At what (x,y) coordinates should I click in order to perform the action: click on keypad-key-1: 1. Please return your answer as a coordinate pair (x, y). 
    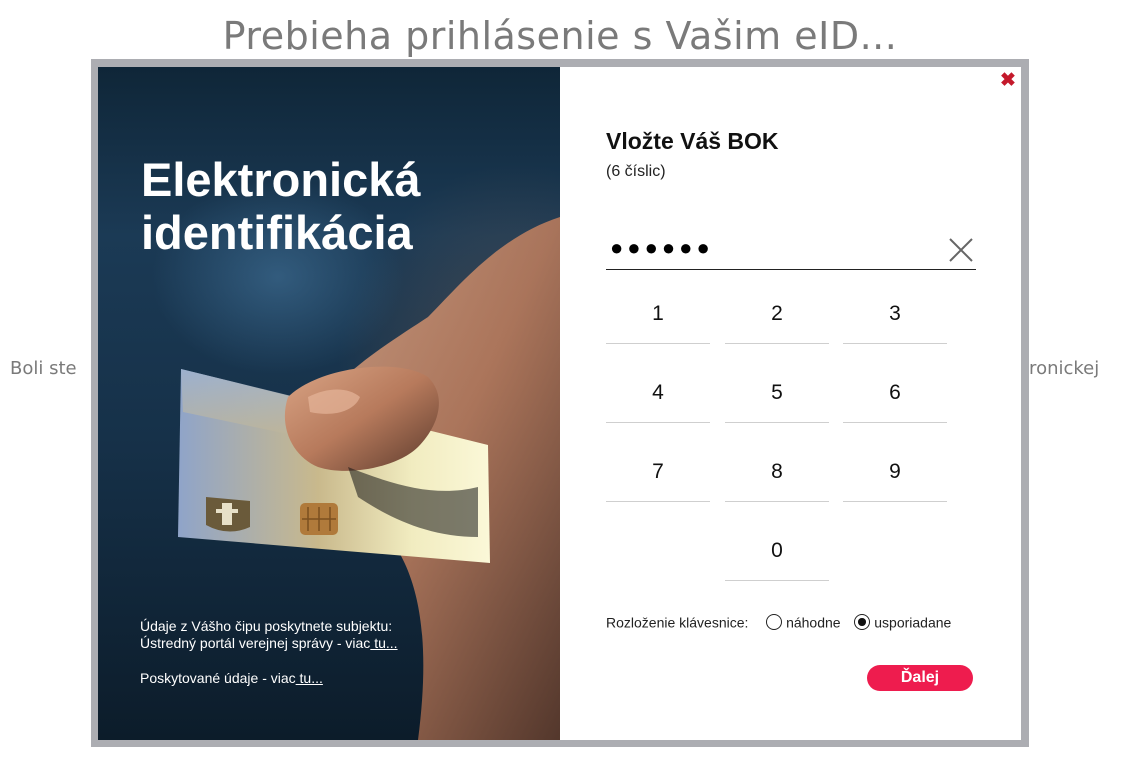
    Looking at the image, I should click on (658, 314).